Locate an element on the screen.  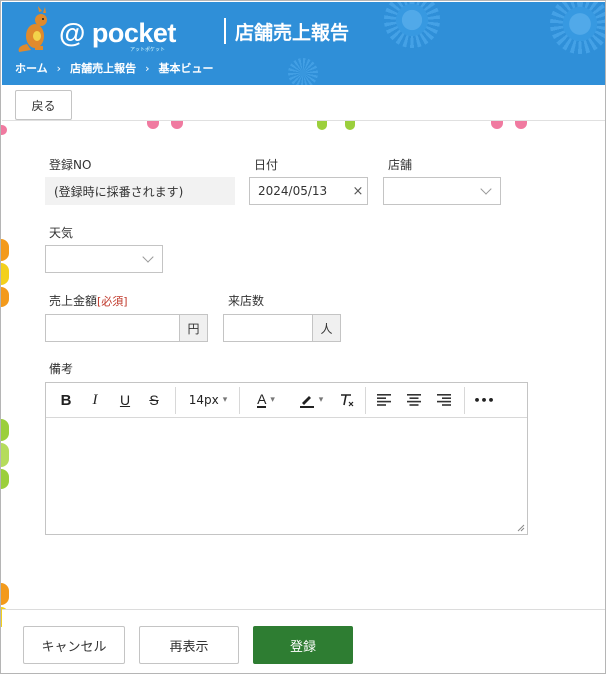
align-center-icon is located at coordinates (414, 400).